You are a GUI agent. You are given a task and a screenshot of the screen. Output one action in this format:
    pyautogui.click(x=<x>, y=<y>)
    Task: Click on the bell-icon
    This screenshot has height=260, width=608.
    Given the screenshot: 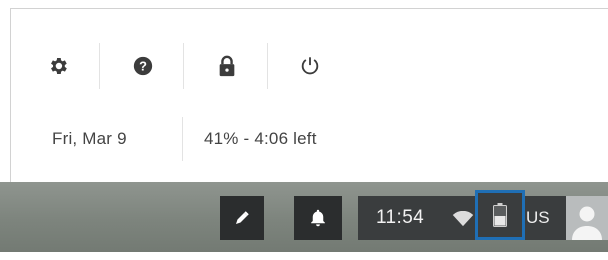 What is the action you would take?
    pyautogui.click(x=318, y=218)
    